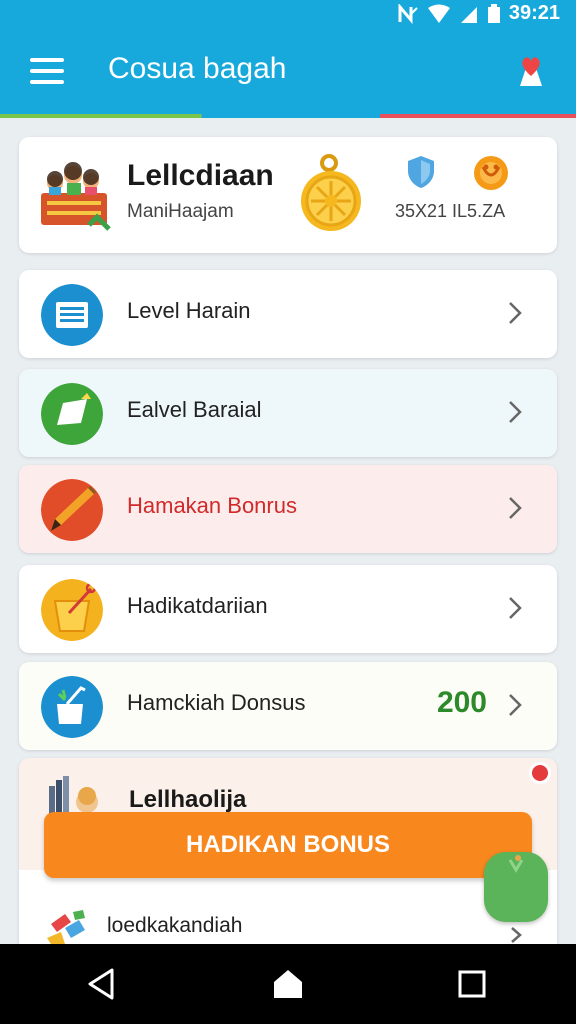 This screenshot has width=576, height=1024. I want to click on menu-row-label: Hadikatdariian, so click(197, 605).